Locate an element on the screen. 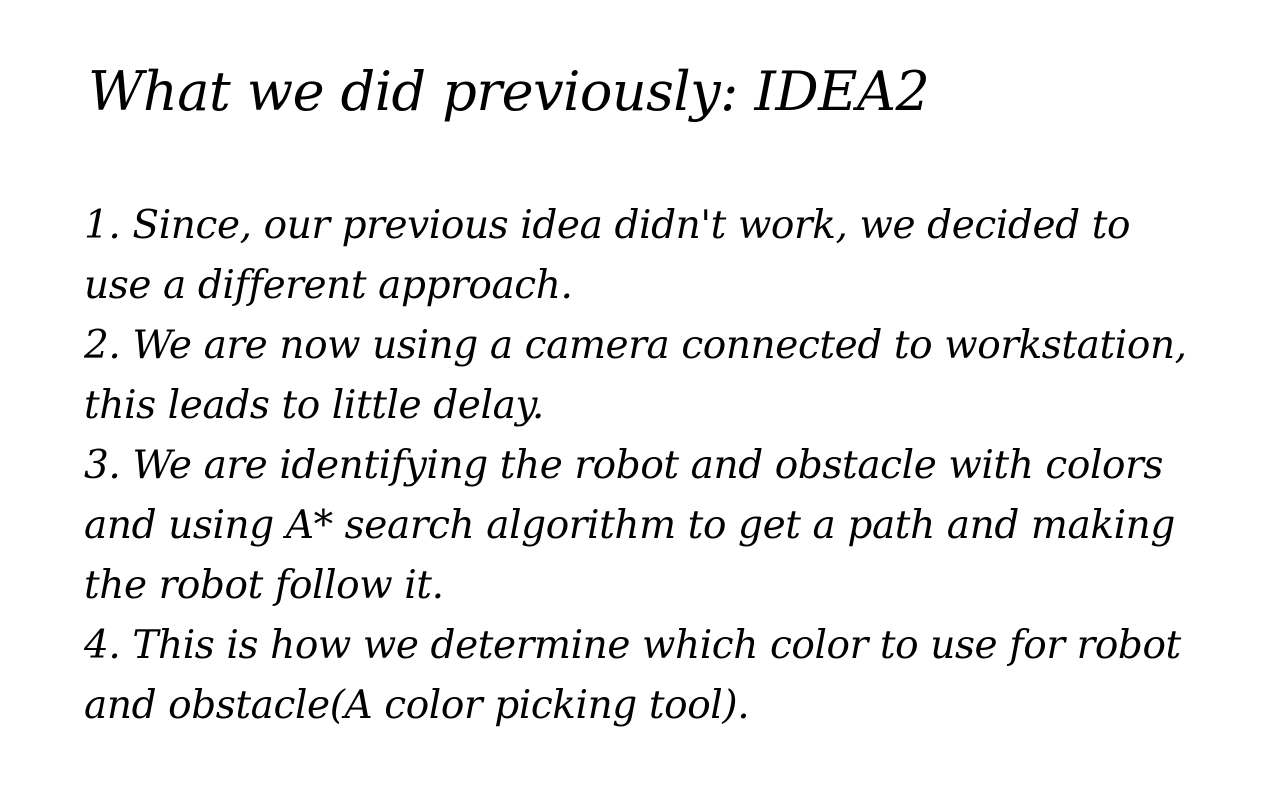 This screenshot has width=1280, height=800. slide-title: What we did previously: IDEA2 is located at coordinates (509, 91).